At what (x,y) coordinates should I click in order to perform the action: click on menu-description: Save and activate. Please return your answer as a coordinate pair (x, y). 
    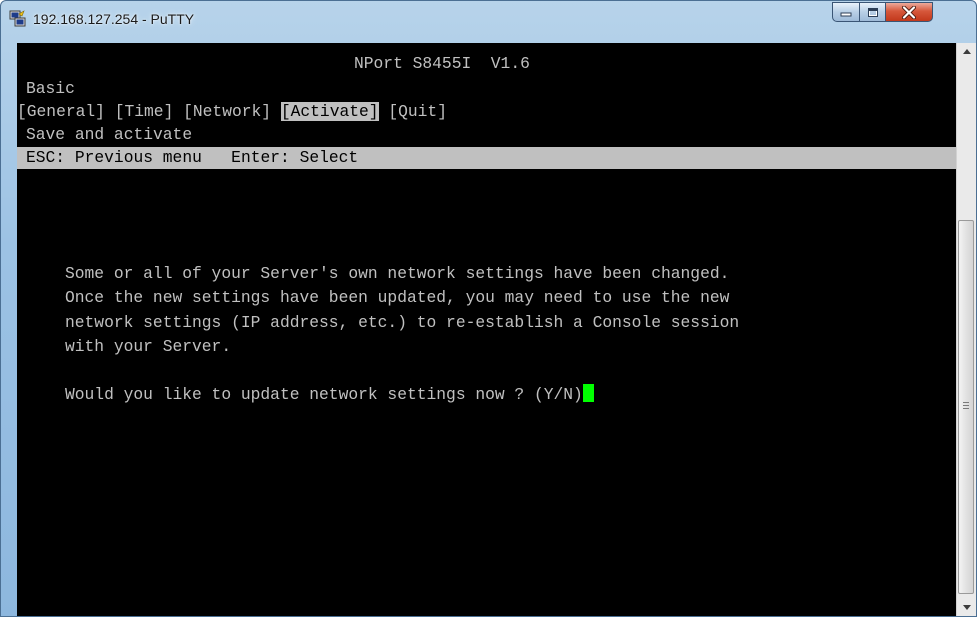
    Looking at the image, I should click on (109, 134).